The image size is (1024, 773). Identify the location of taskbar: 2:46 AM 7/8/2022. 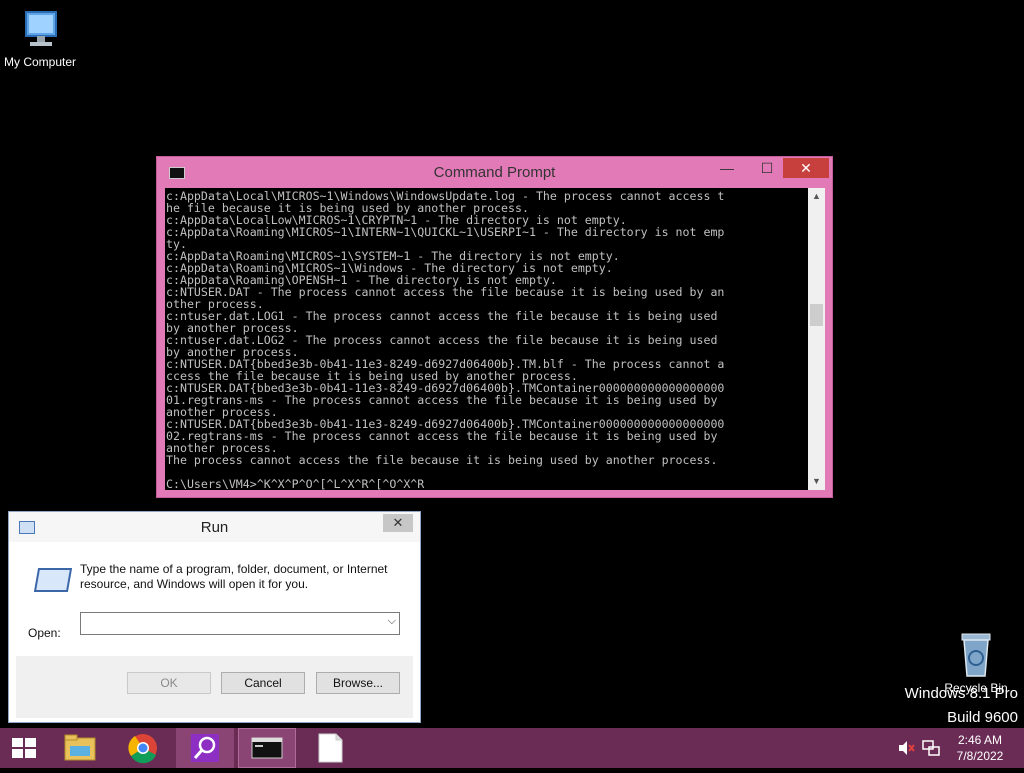
(512, 748).